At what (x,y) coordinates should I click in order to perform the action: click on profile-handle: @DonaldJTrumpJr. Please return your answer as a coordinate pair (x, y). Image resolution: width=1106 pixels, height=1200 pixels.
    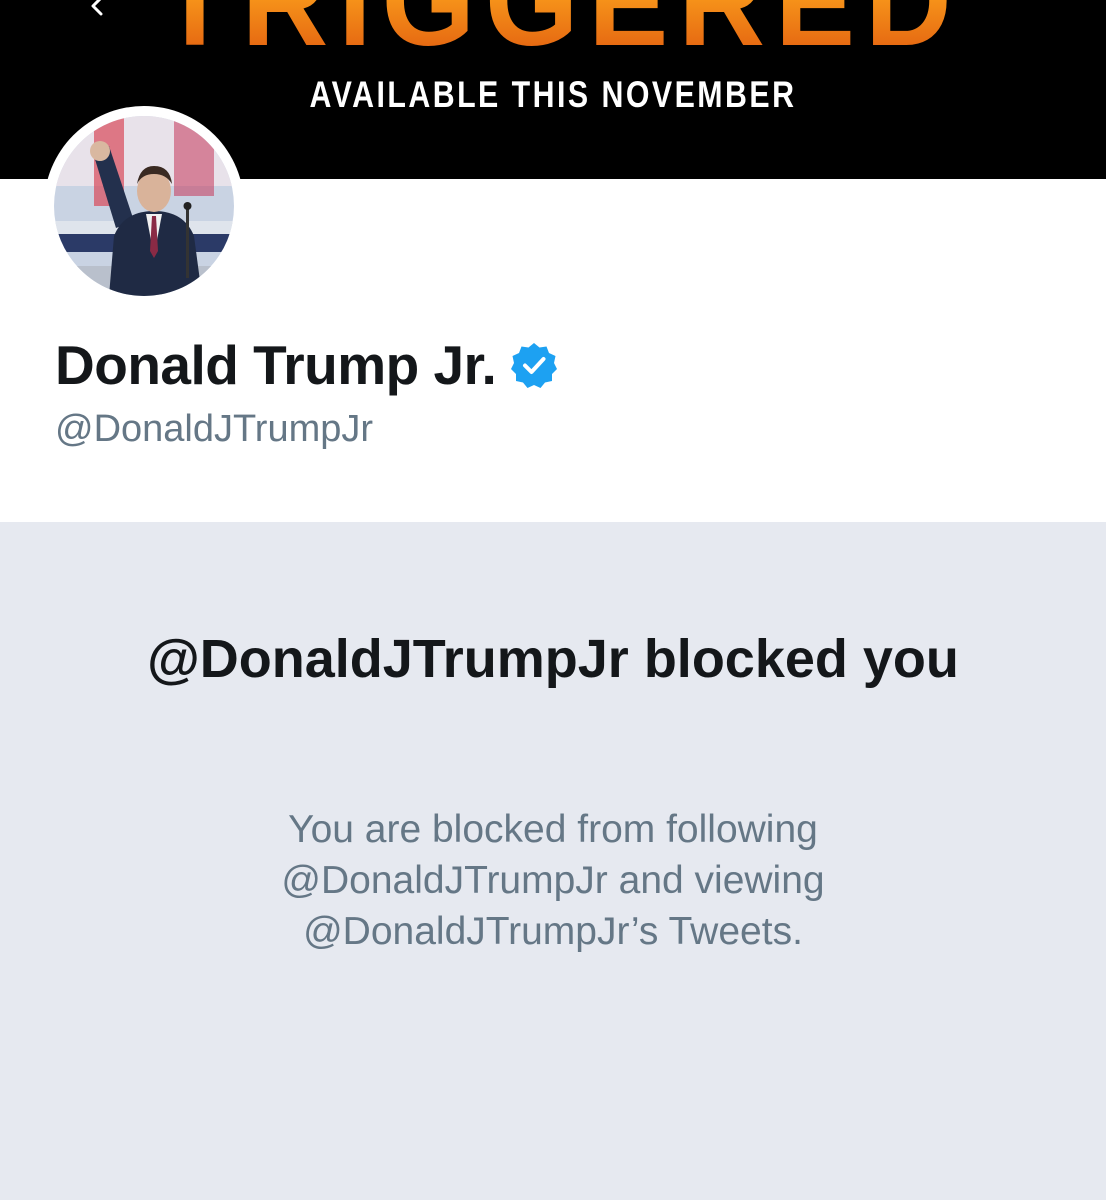
    Looking at the image, I should click on (214, 429).